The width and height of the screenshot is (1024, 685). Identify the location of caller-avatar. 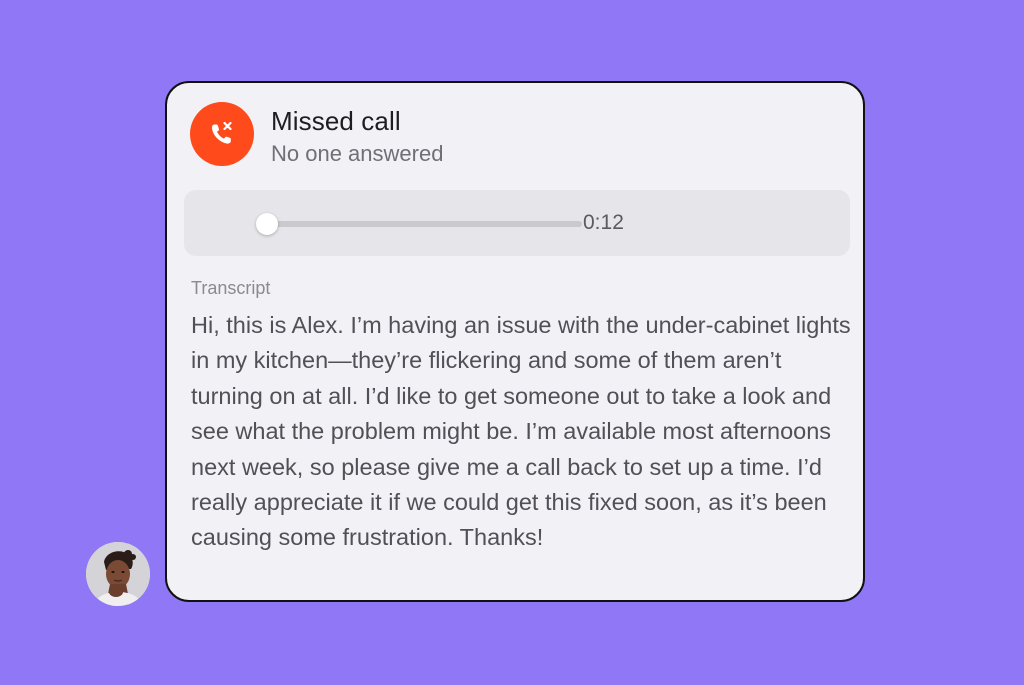
(118, 574).